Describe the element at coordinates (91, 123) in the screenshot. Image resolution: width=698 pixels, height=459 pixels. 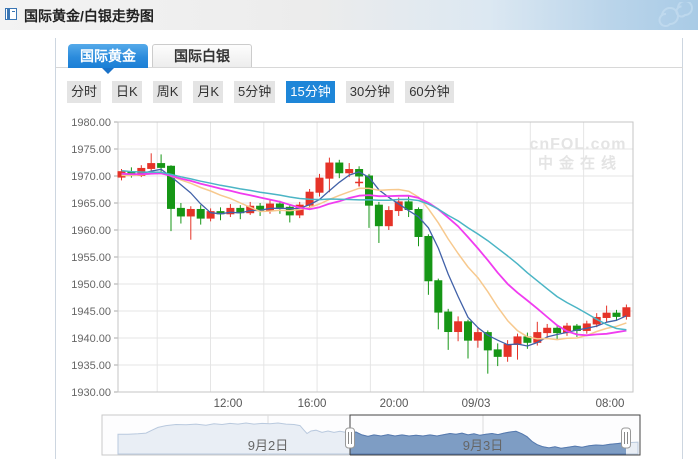
I see `y-axis-tick-label: 1980.00` at that location.